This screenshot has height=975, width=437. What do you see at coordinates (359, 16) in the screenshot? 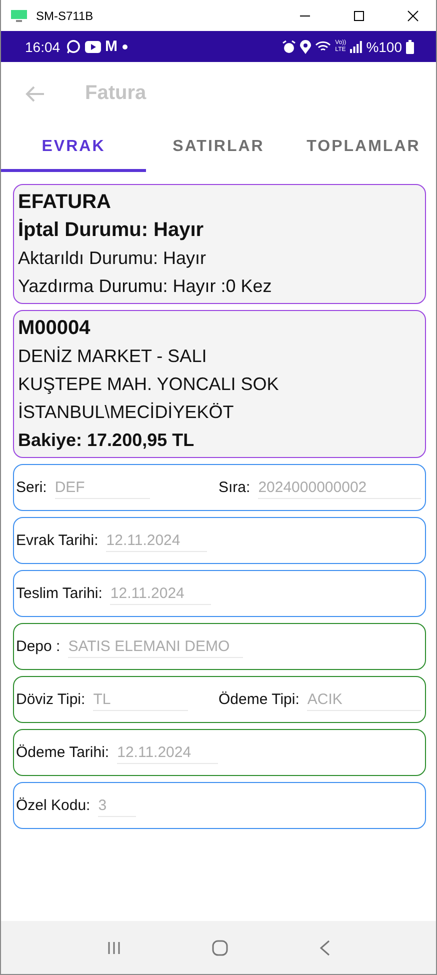
I see `maximize-icon` at bounding box center [359, 16].